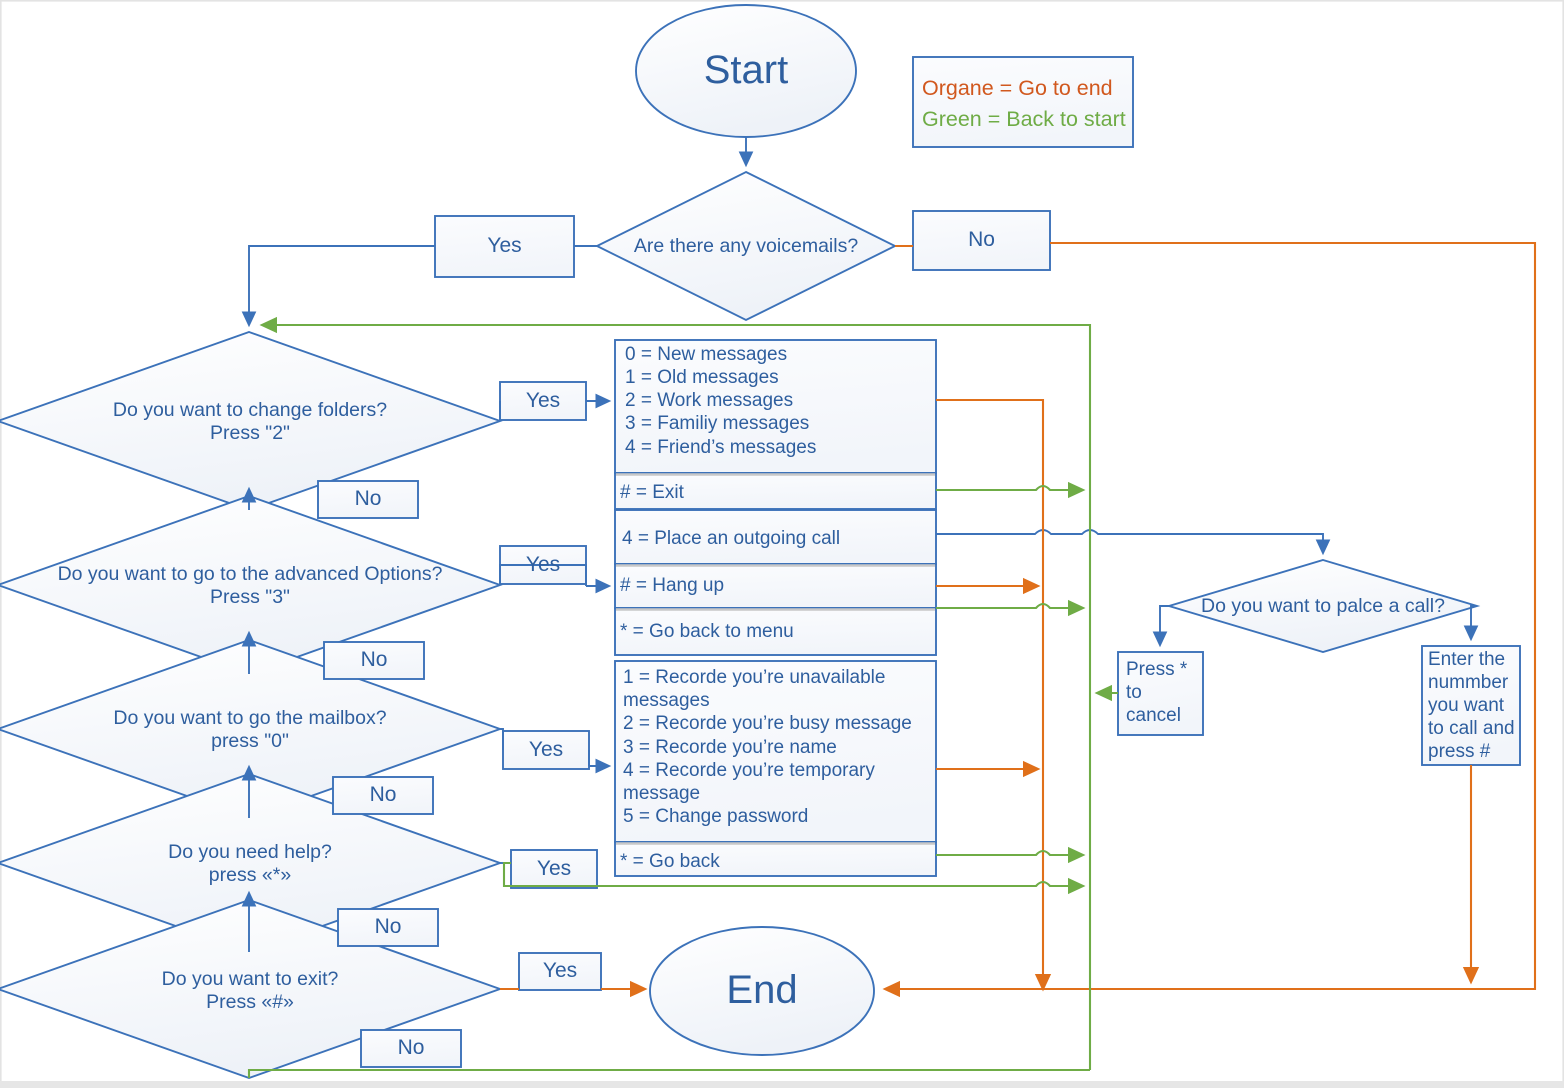  What do you see at coordinates (546, 750) in the screenshot?
I see `label-box-mailbox-yes` at bounding box center [546, 750].